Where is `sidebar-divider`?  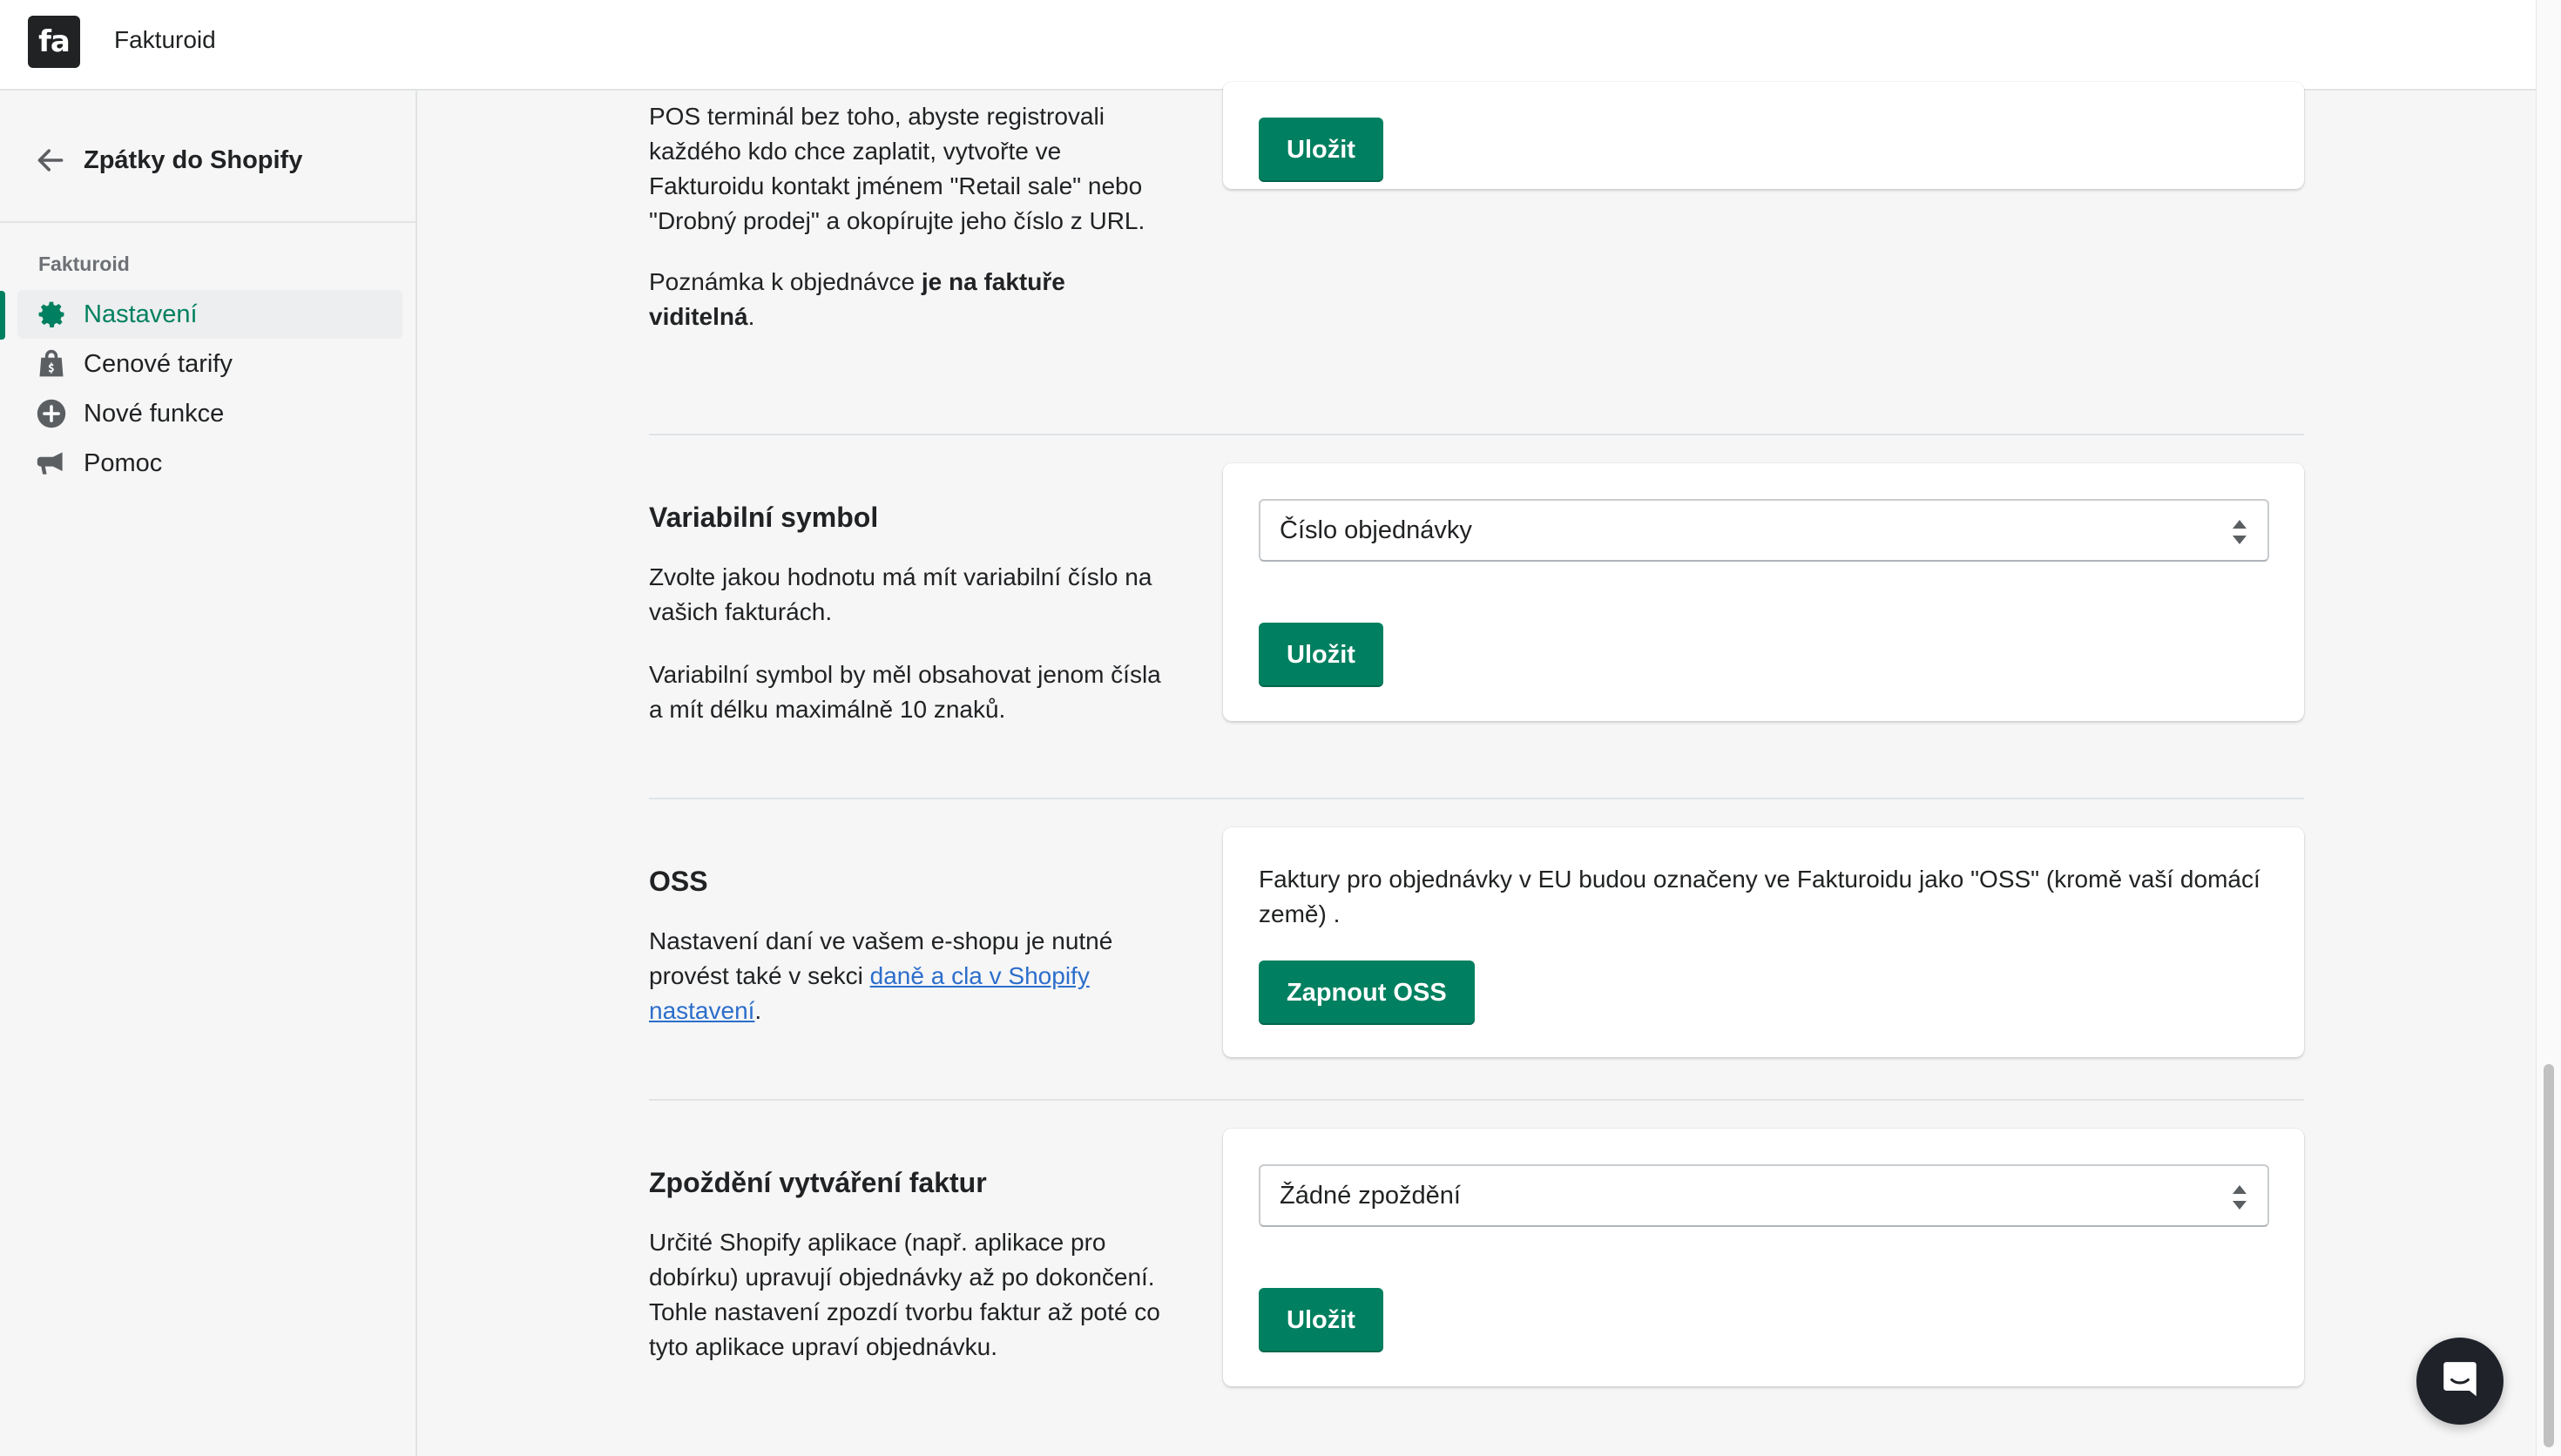 sidebar-divider is located at coordinates (208, 222).